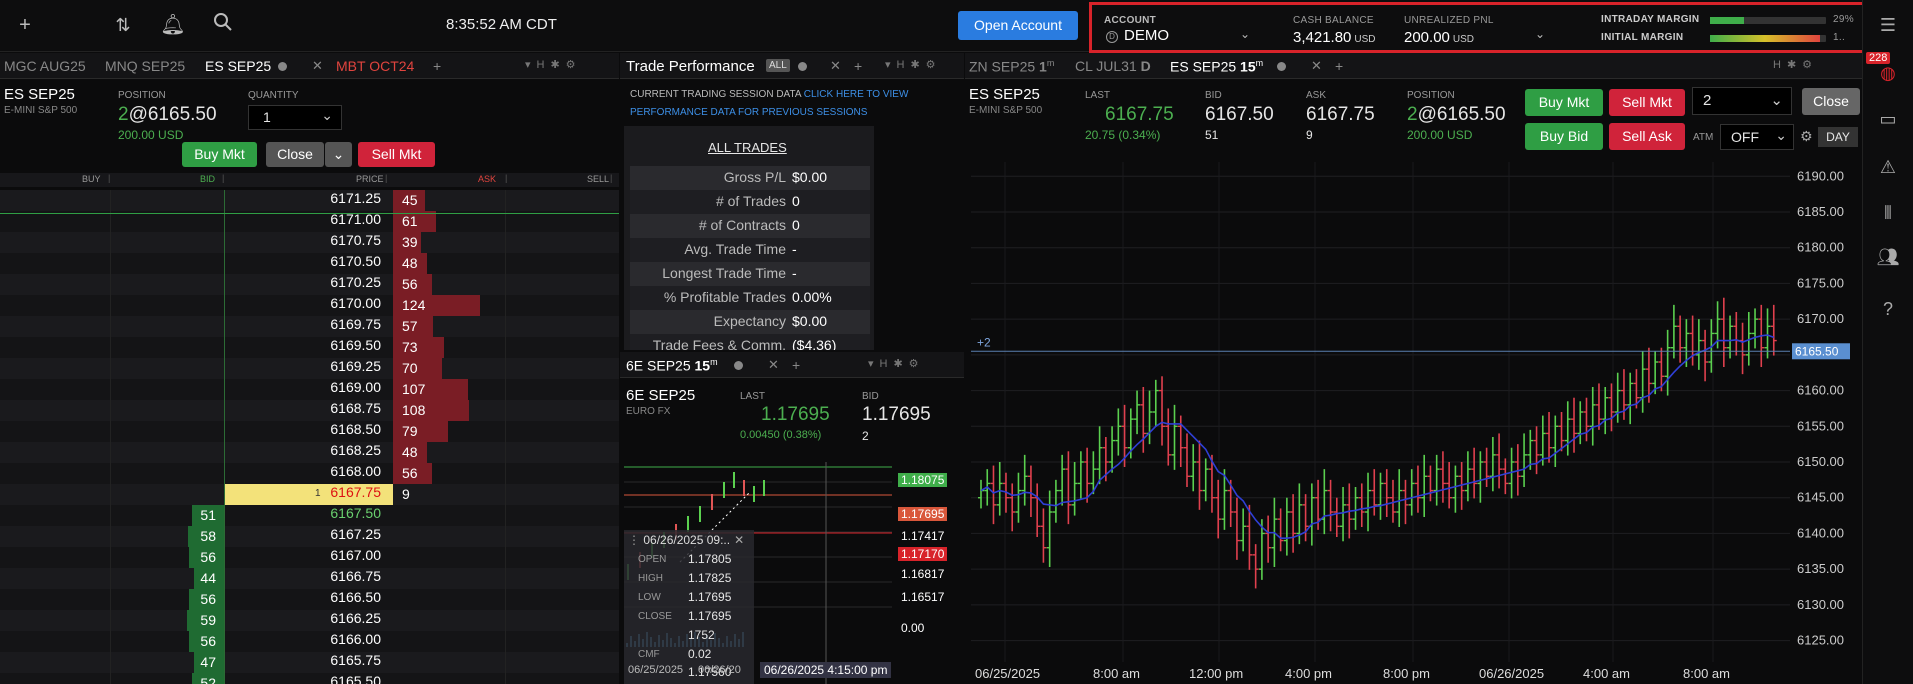 The width and height of the screenshot is (1913, 684). I want to click on close-position-button: Close, so click(1831, 101).